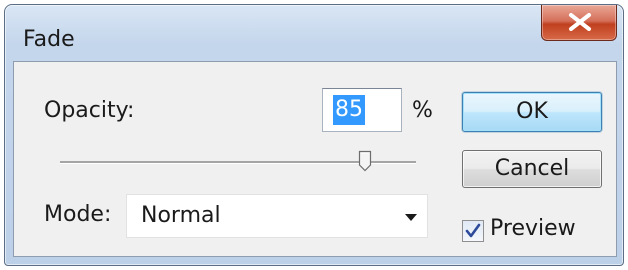 This screenshot has height=270, width=628. I want to click on opacity-input: 85, so click(362, 110).